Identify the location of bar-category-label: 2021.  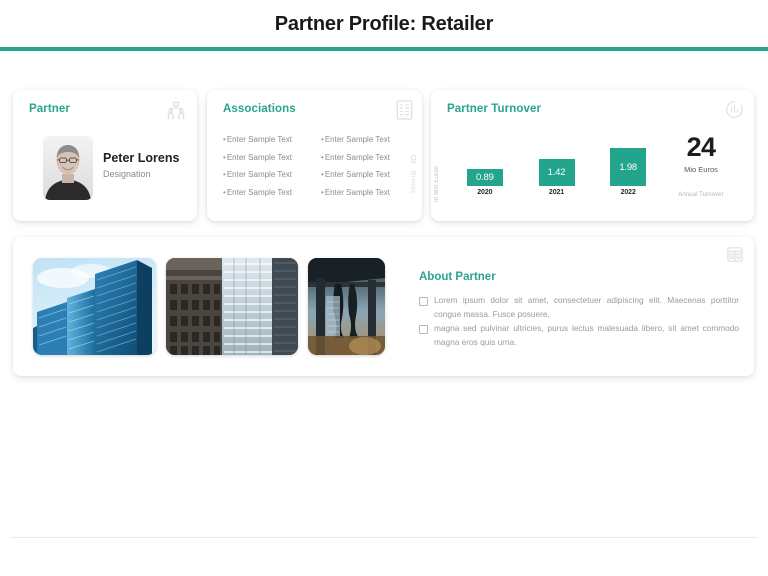
(556, 192).